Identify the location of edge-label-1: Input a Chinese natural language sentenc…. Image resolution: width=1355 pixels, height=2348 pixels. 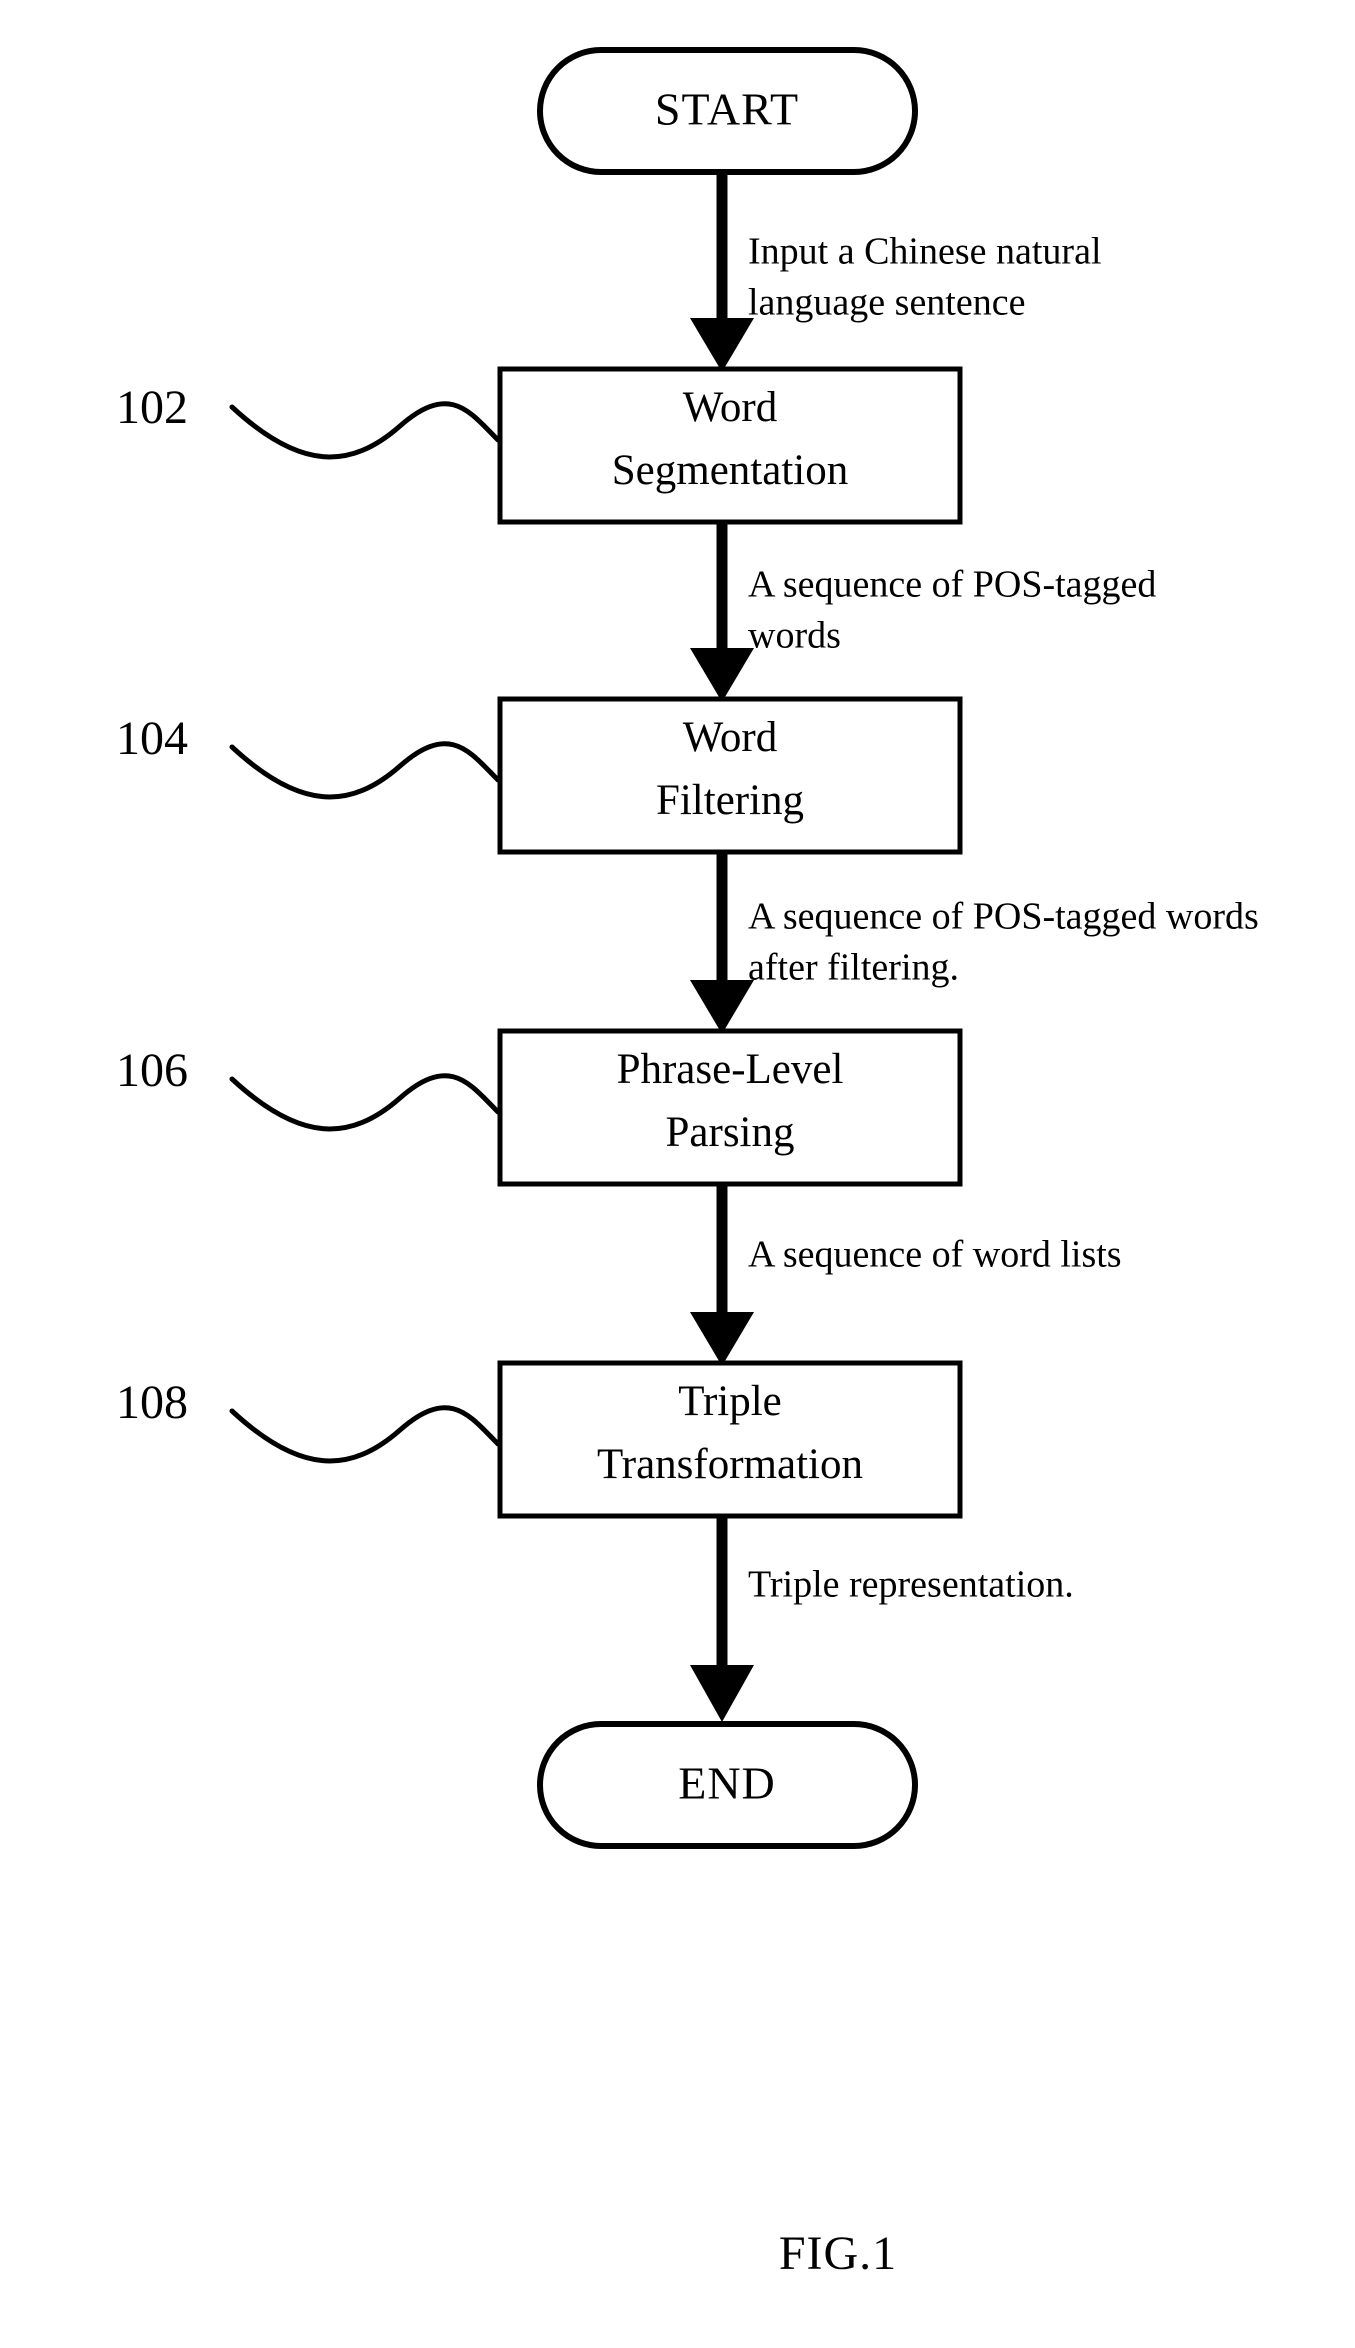
(925, 277).